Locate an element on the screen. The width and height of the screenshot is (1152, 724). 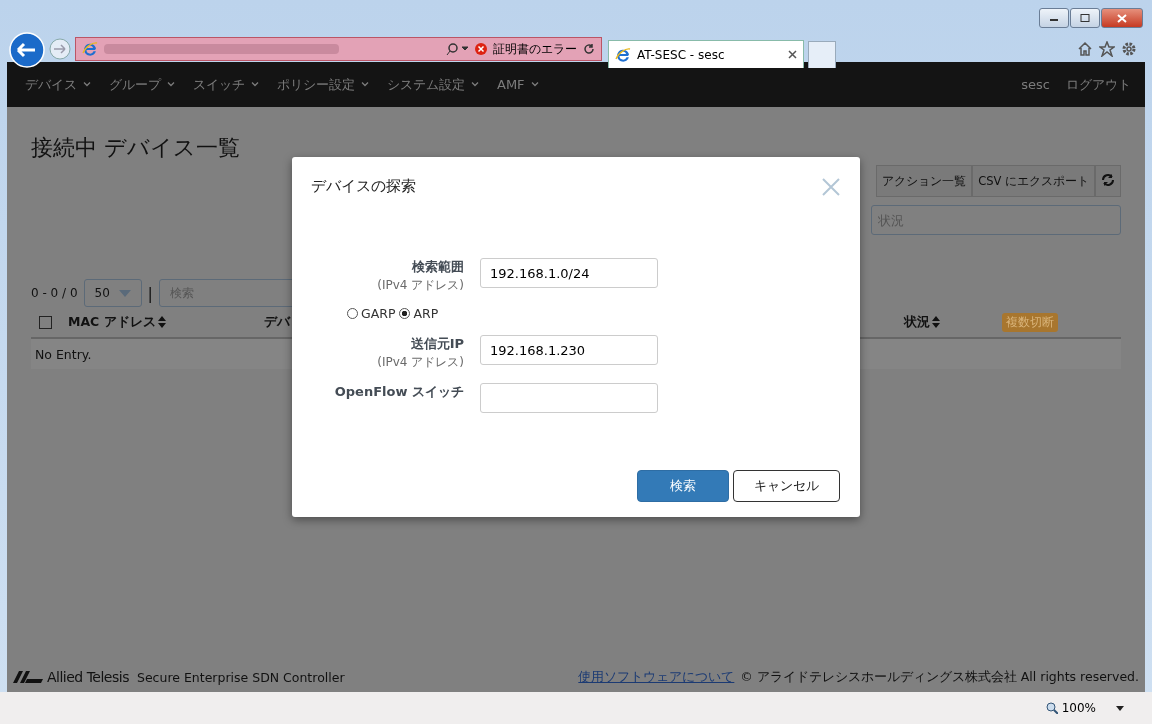
field-label: OpenFlow スイッチ is located at coordinates (399, 392).